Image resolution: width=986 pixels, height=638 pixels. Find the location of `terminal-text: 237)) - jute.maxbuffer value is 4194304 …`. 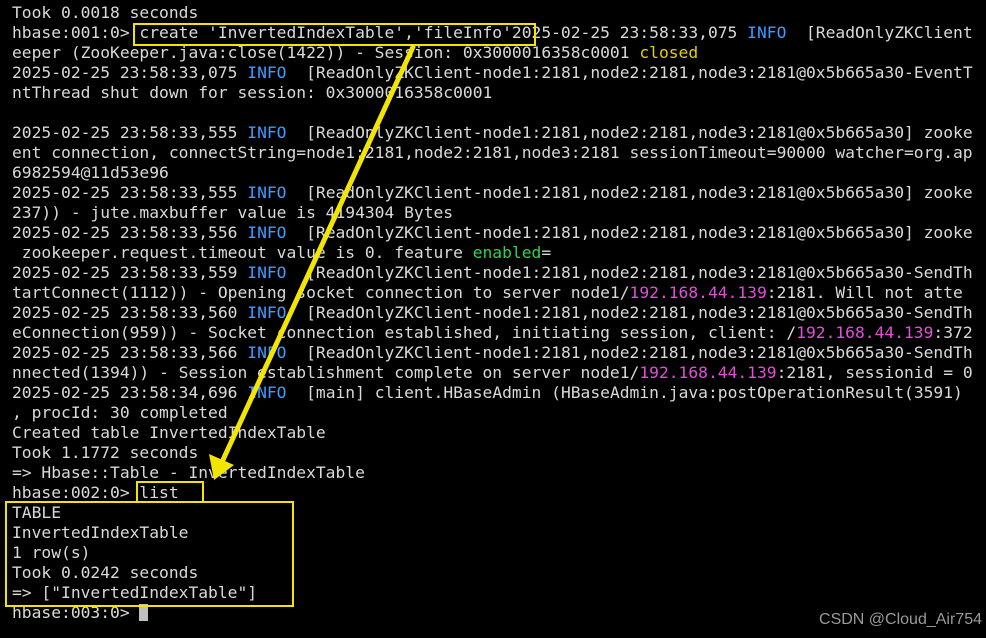

terminal-text: 237)) - jute.maxbuffer value is 4194304 … is located at coordinates (233, 212).